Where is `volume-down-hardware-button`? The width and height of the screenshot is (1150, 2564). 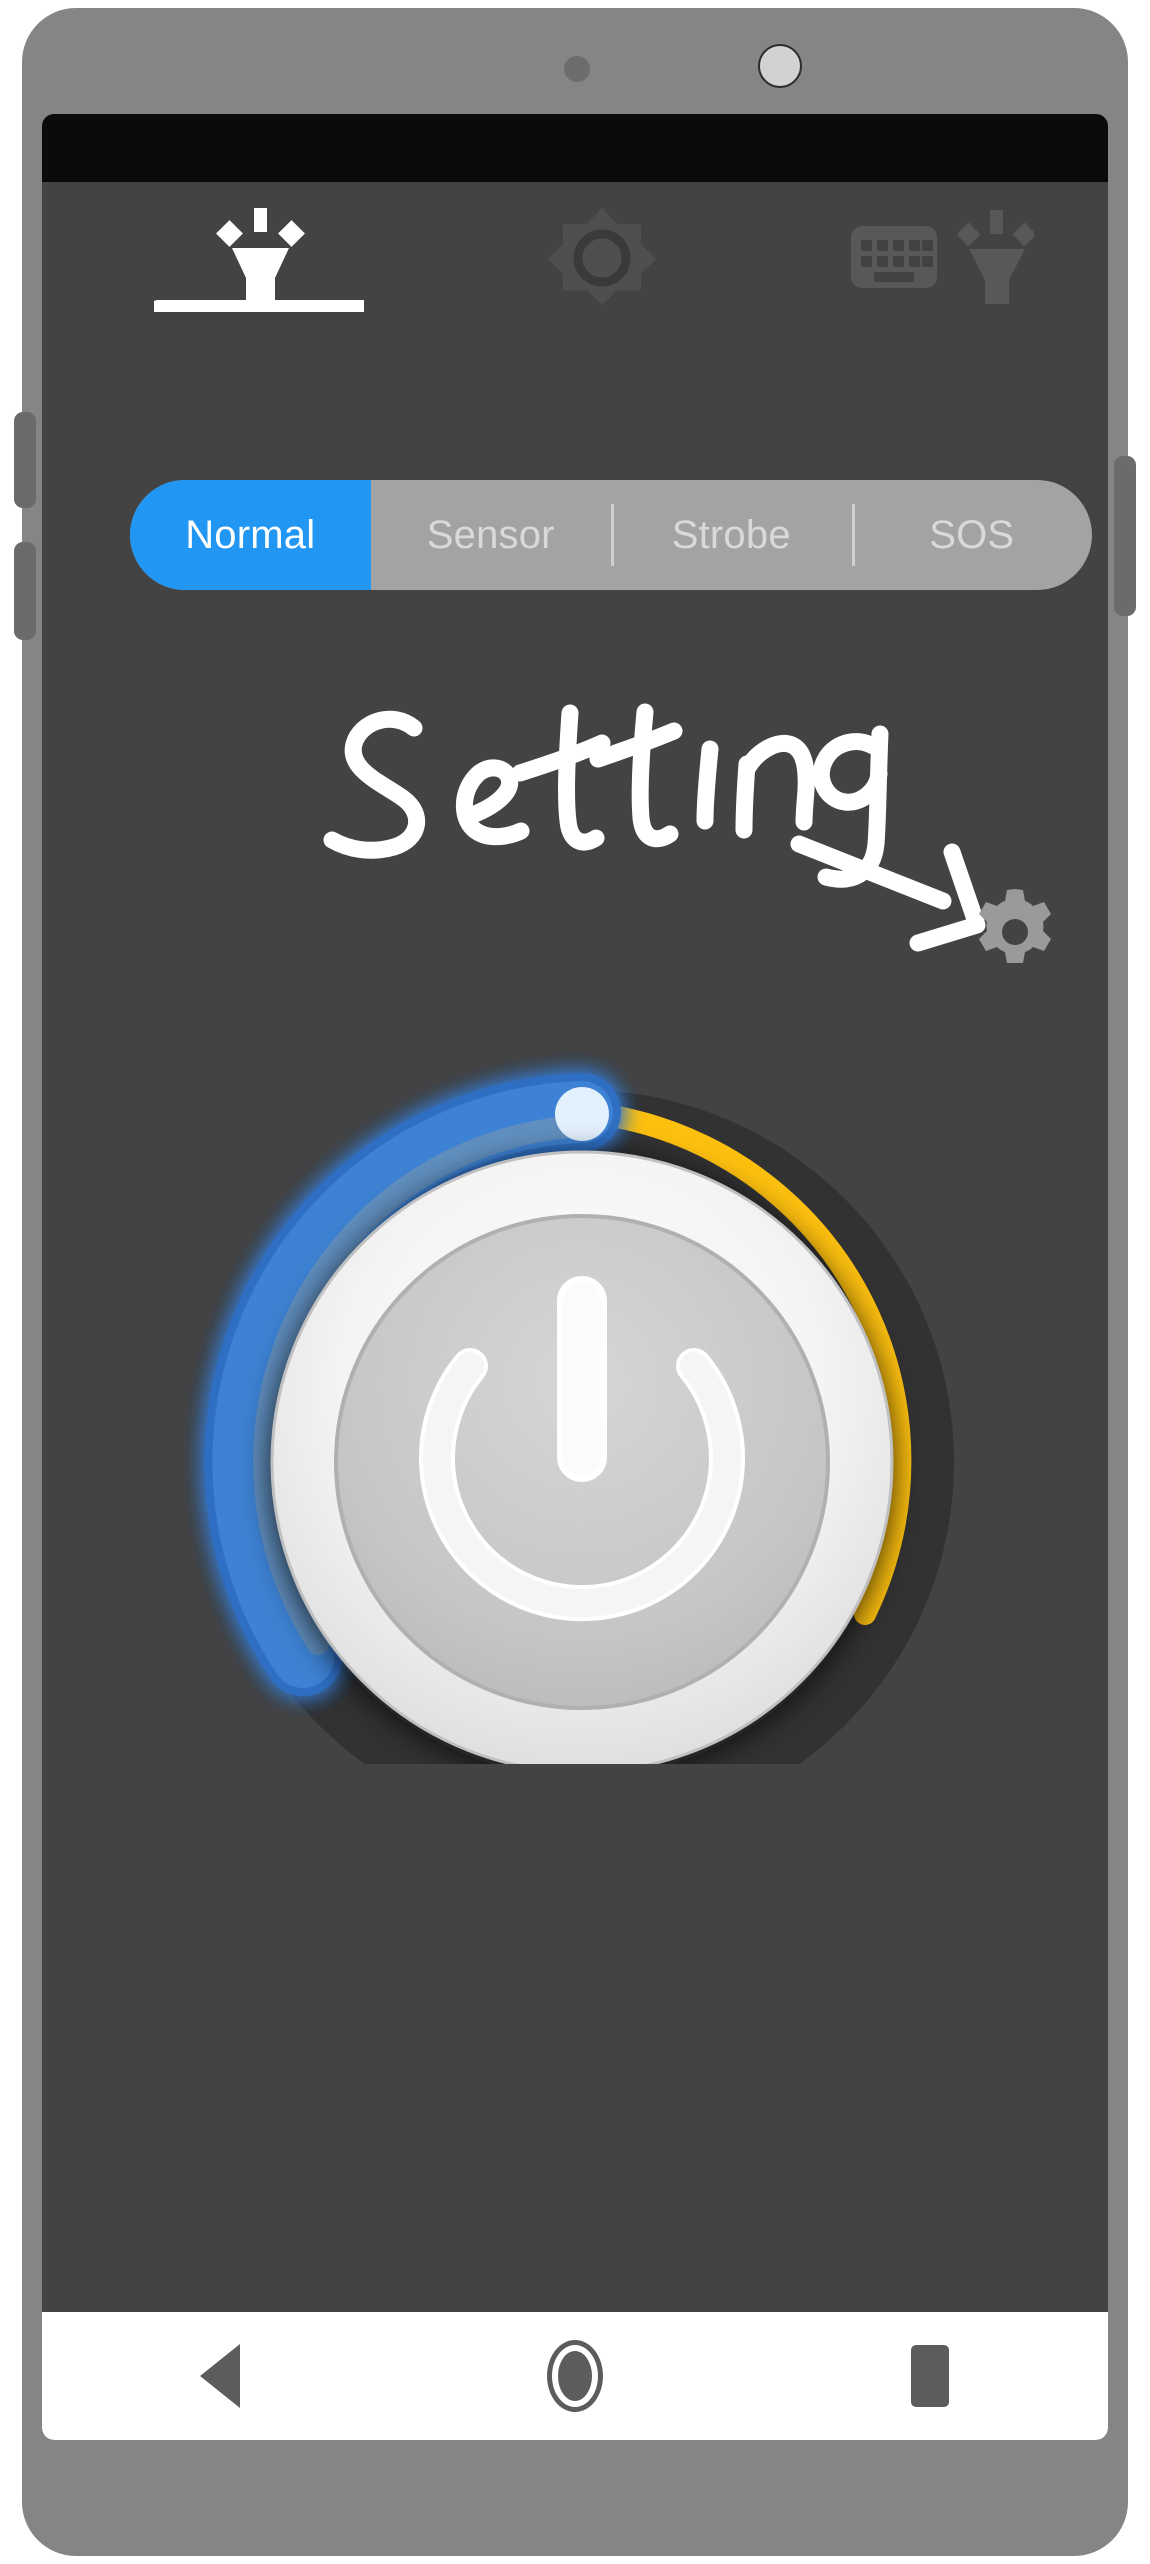 volume-down-hardware-button is located at coordinates (25, 591).